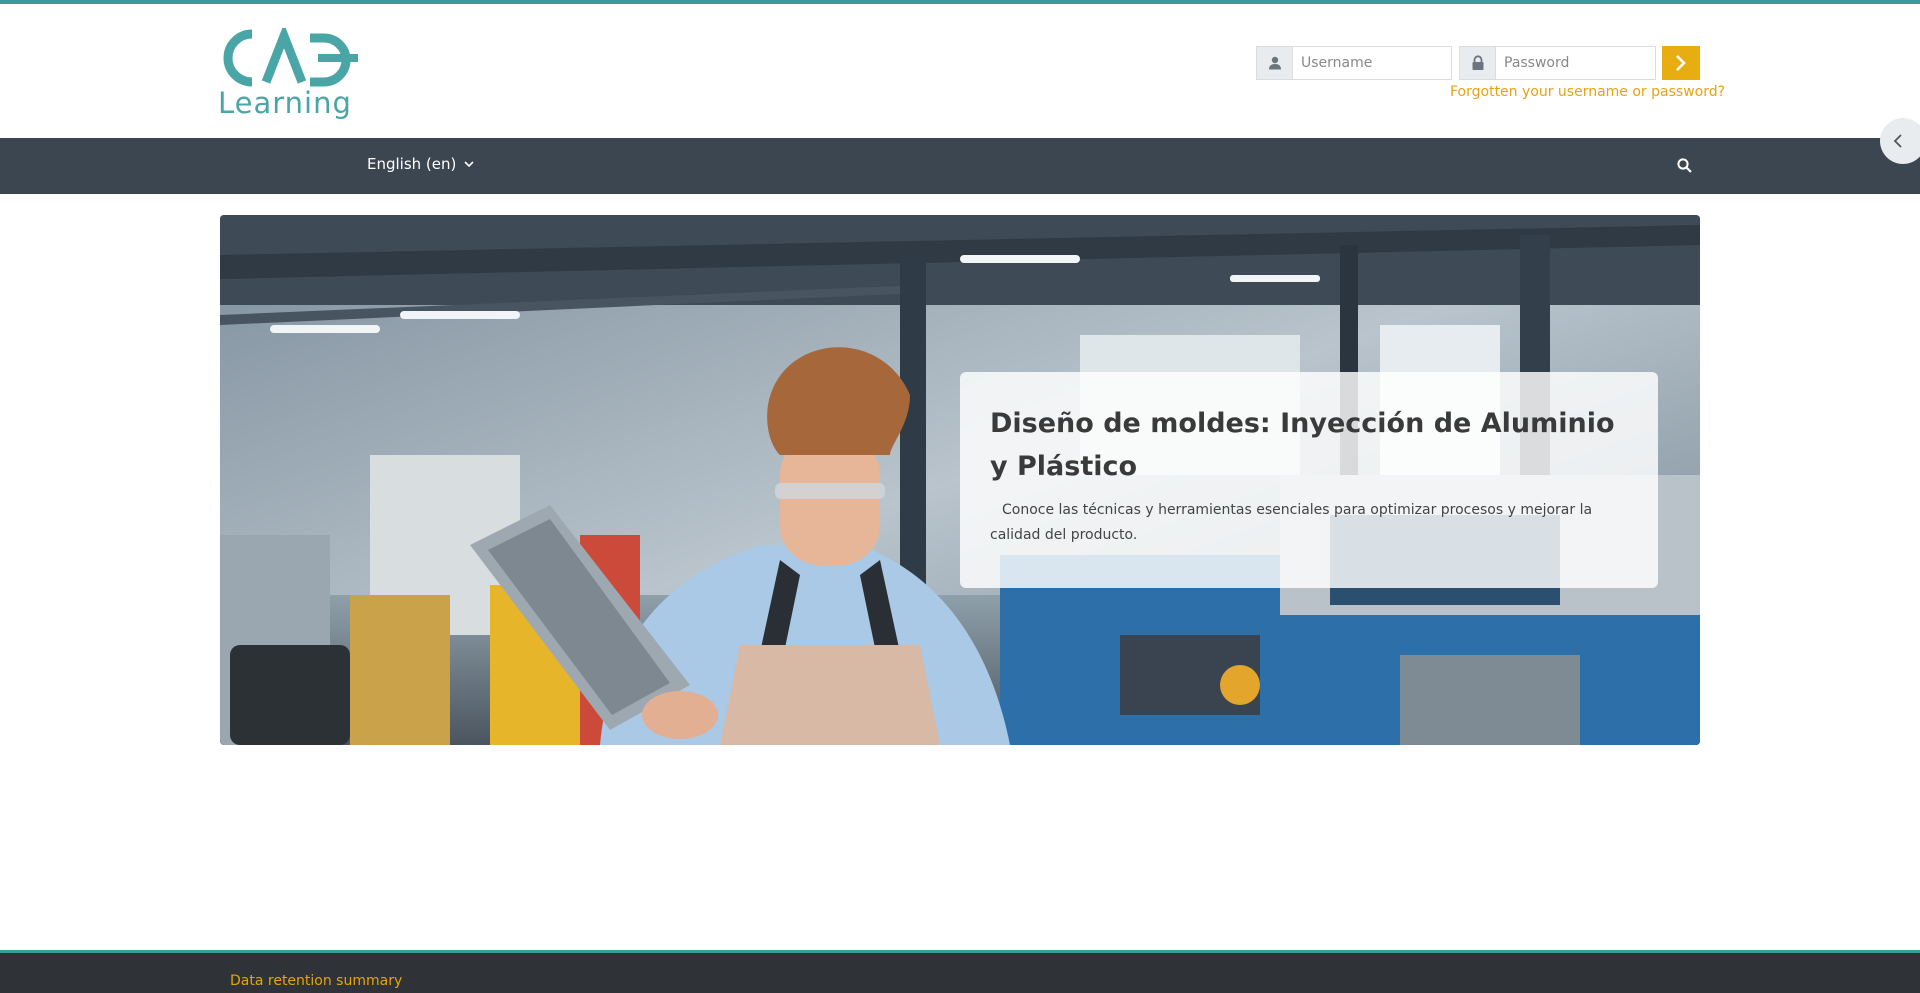 The image size is (1920, 993). Describe the element at coordinates (1372, 63) in the screenshot. I see `username-input` at that location.